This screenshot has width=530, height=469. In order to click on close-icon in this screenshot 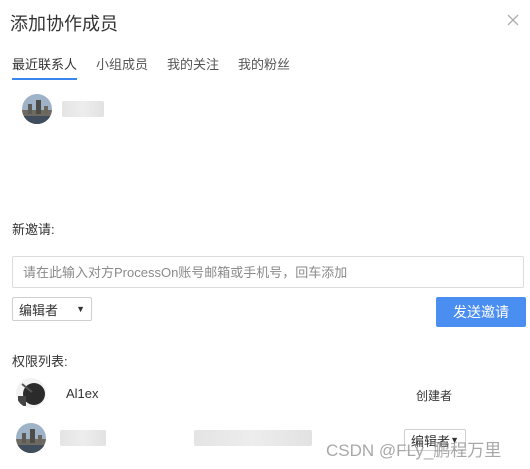, I will do `click(513, 20)`.